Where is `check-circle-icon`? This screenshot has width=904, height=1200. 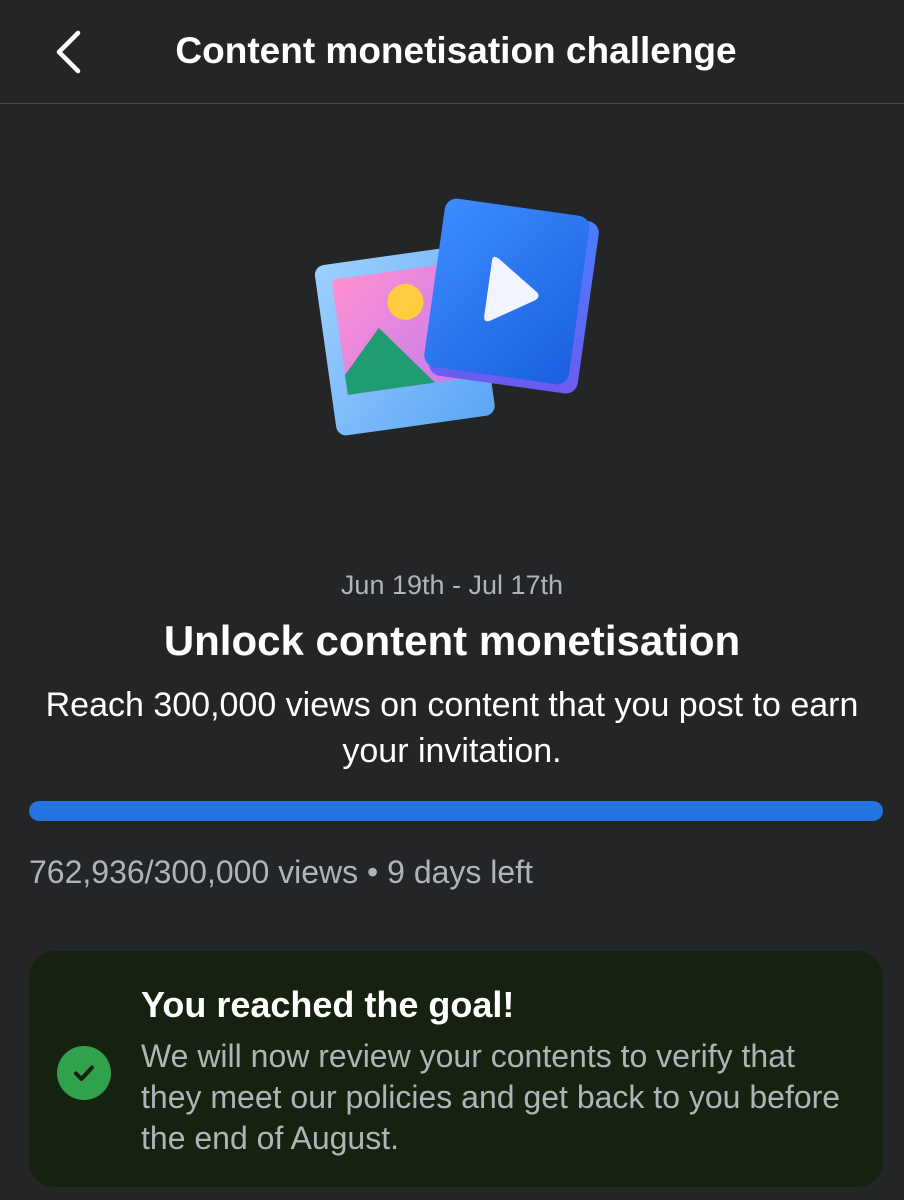 check-circle-icon is located at coordinates (84, 1073).